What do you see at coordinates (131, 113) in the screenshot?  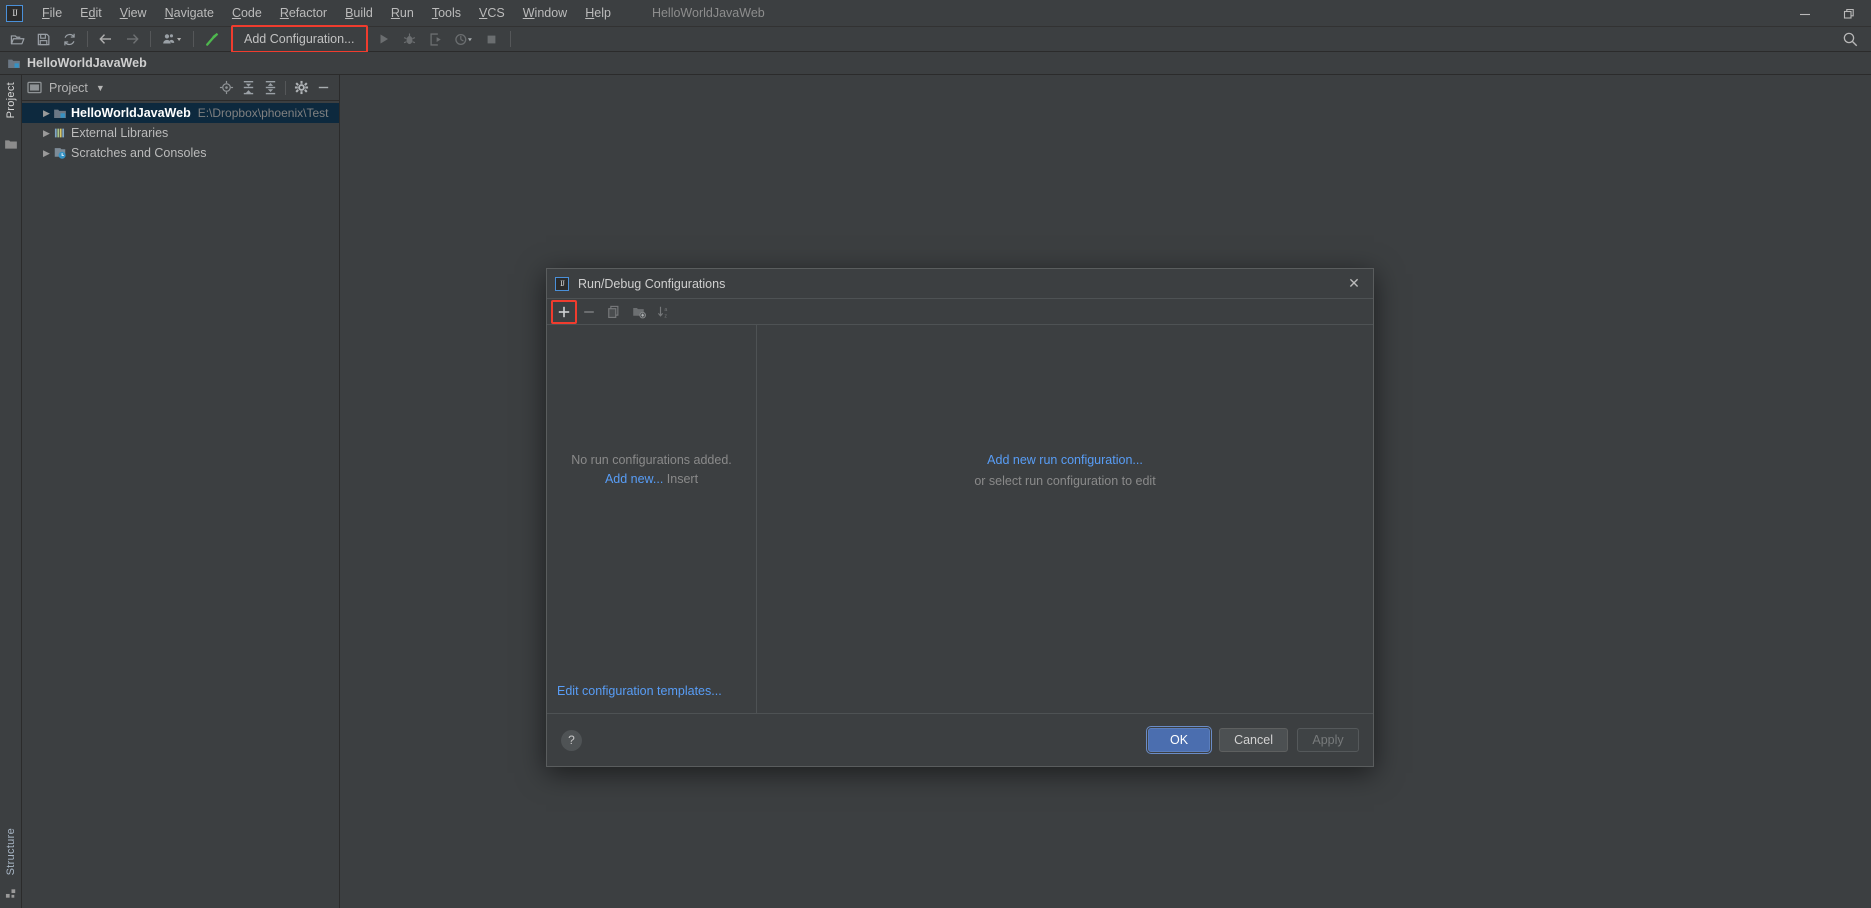 I see `tree-node-label: HelloWorldJavaWeb` at bounding box center [131, 113].